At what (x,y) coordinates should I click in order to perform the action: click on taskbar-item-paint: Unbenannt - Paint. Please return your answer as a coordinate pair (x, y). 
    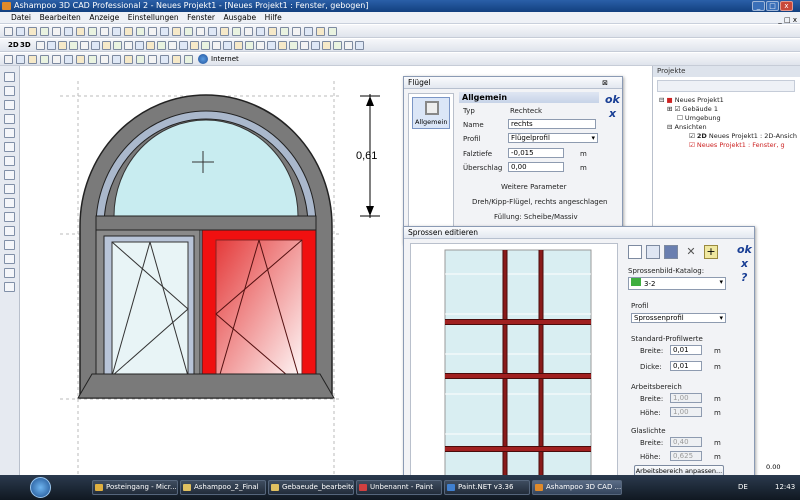
    Looking at the image, I should click on (399, 487).